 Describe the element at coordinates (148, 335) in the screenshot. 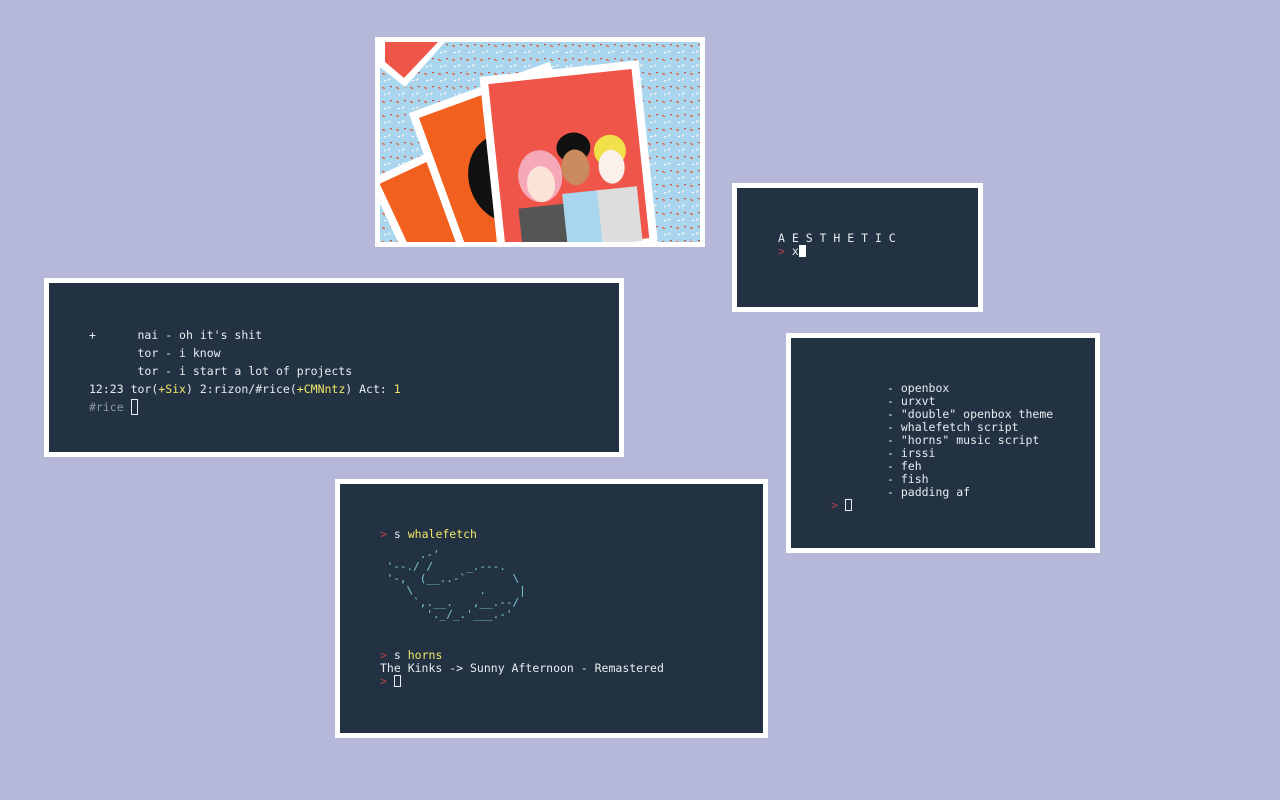

I see `irc-nick: nai` at that location.